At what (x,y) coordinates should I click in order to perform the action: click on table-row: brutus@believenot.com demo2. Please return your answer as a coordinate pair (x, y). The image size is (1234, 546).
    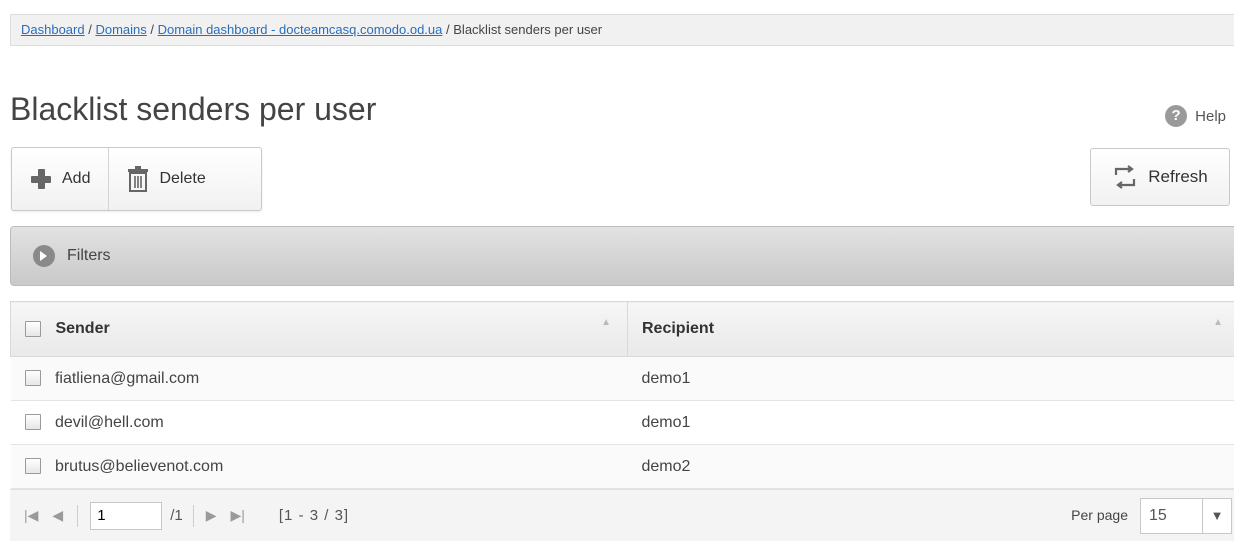
    Looking at the image, I should click on (622, 466).